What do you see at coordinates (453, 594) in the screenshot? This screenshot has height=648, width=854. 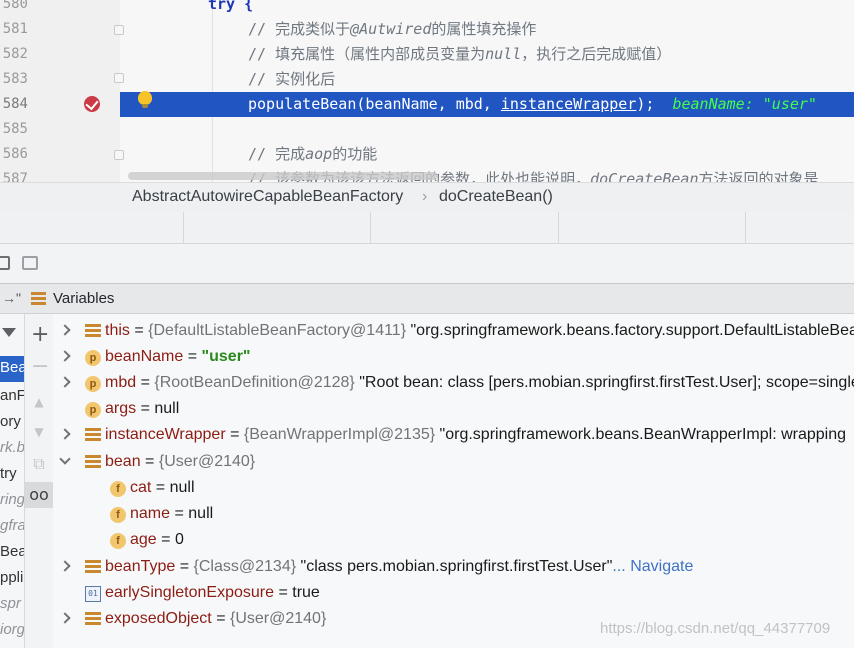 I see `variable-row-earlySingletonExposure: 01 earlySingletonExposure = true` at bounding box center [453, 594].